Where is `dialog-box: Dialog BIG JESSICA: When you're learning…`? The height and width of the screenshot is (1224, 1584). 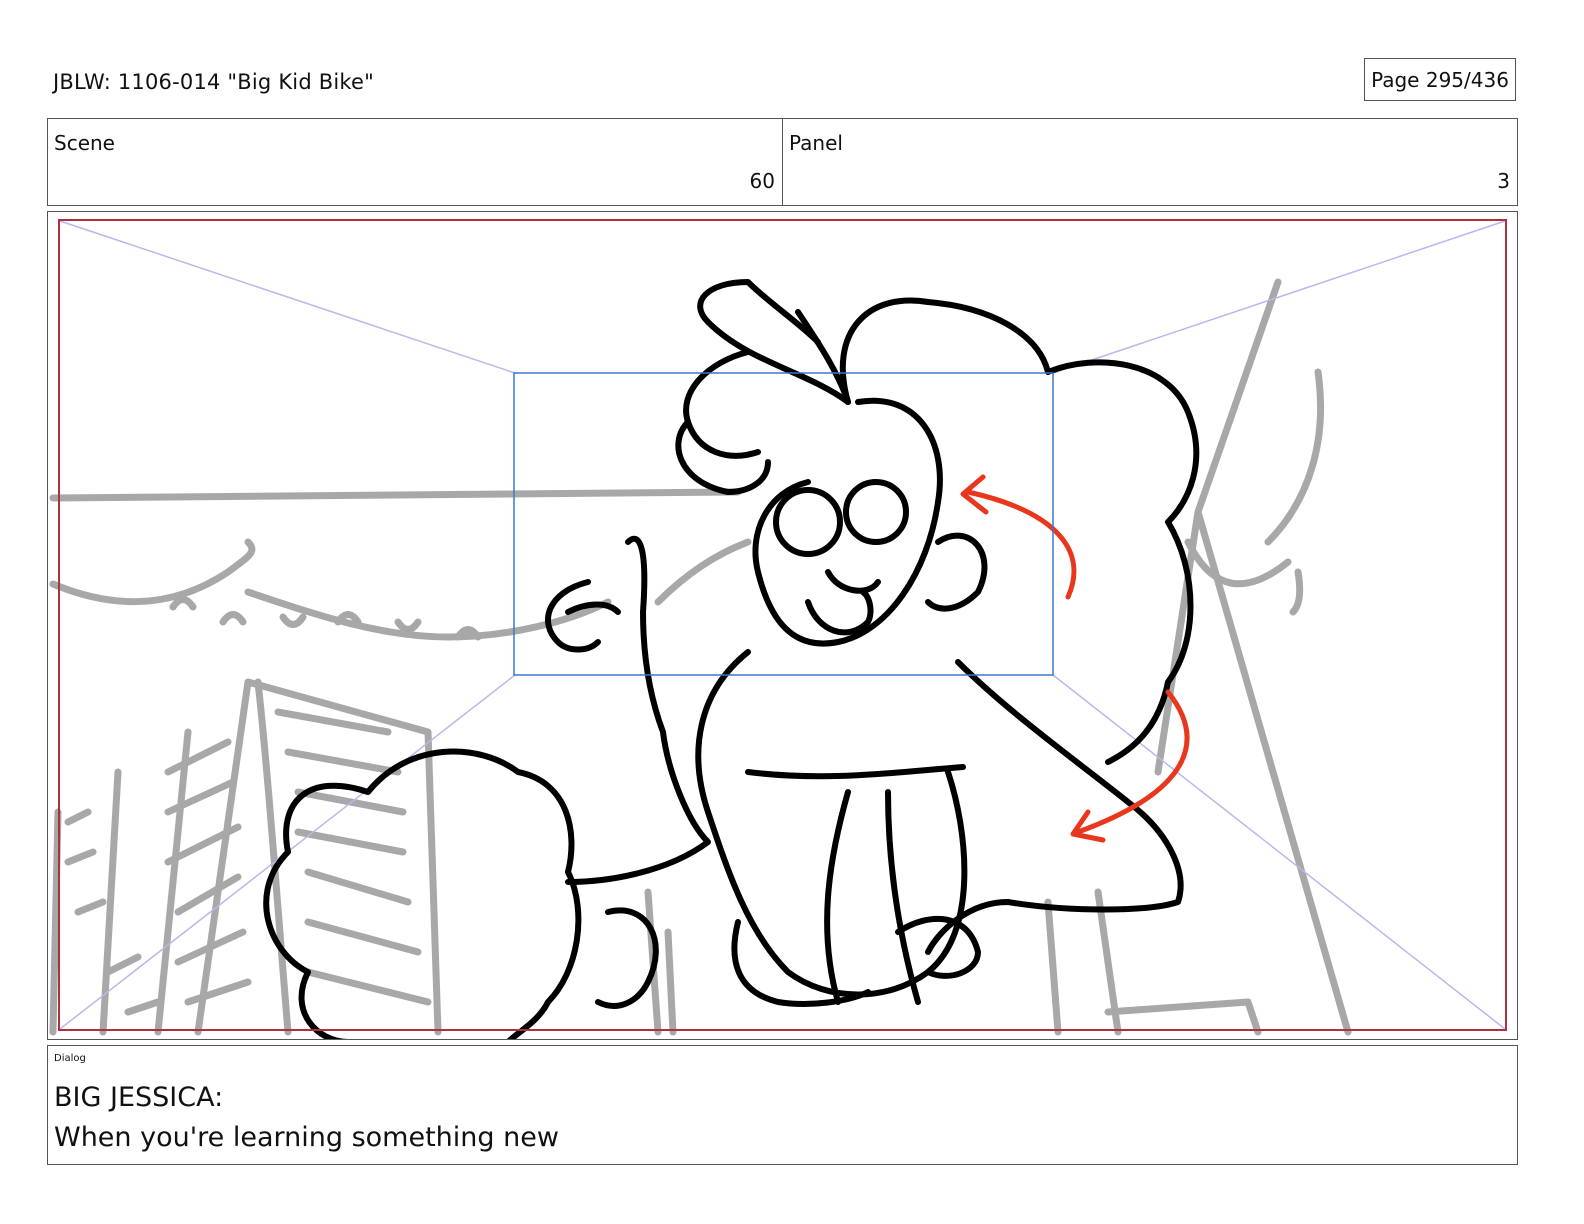
dialog-box: Dialog BIG JESSICA: When you're learning… is located at coordinates (782, 1105).